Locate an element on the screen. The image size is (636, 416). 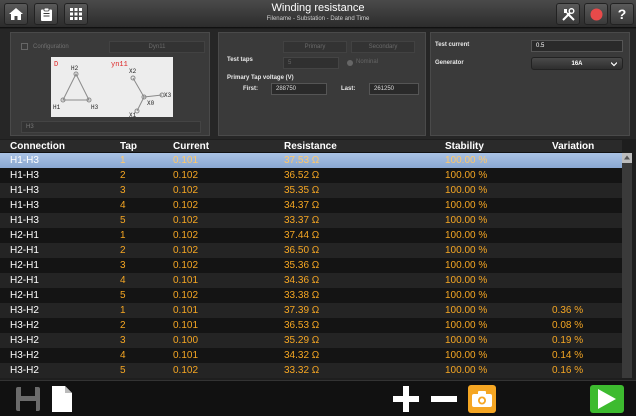
save-icon is located at coordinates (28, 399).